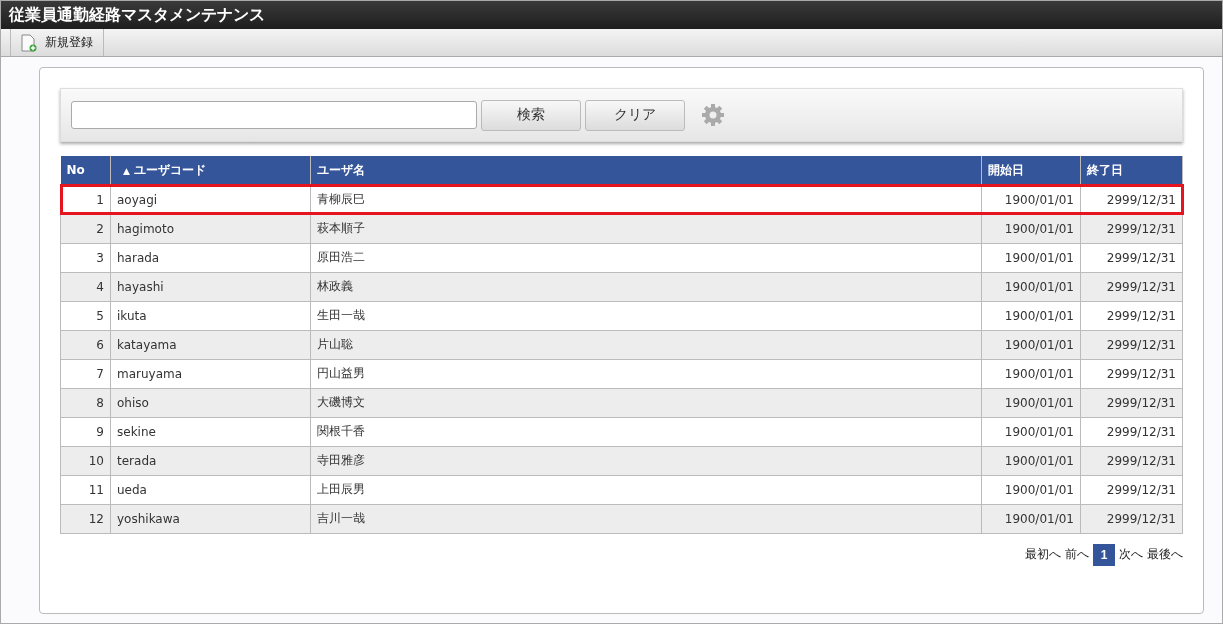  I want to click on table-cell: yoshikawa, so click(210, 518).